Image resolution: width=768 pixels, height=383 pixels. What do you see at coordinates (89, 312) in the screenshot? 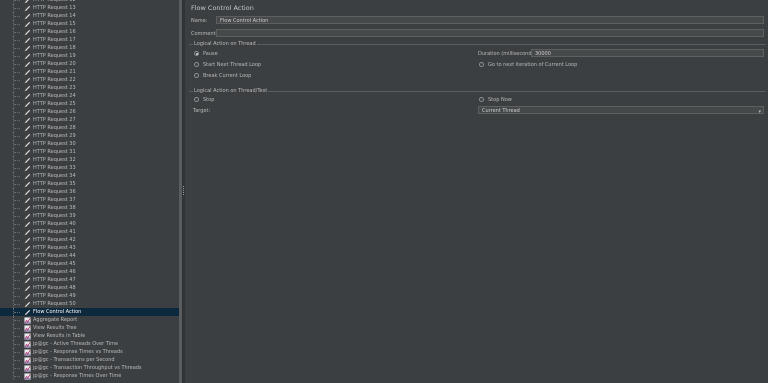
I see `tree-item: Flow Control Action` at bounding box center [89, 312].